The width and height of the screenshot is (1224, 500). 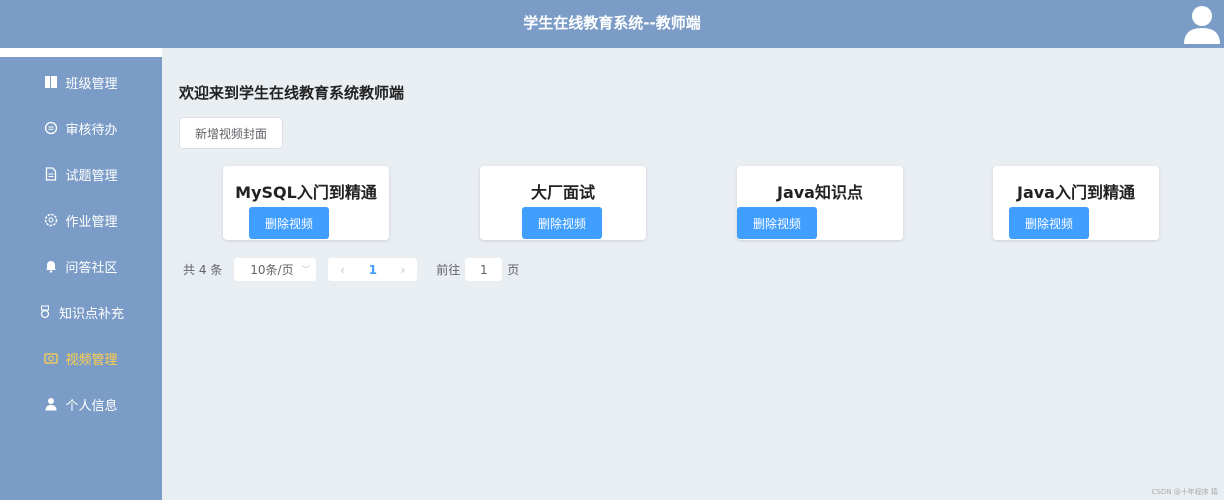 I want to click on pagination: 共 4 条 10条/页 ﹀ ‹ 1 › 前往 1 页, so click(x=351, y=269).